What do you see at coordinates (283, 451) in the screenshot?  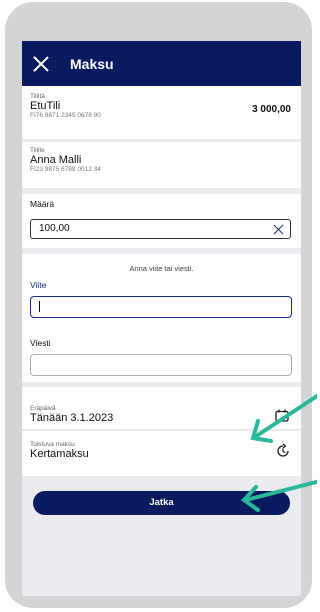 I see `recurring-icon` at bounding box center [283, 451].